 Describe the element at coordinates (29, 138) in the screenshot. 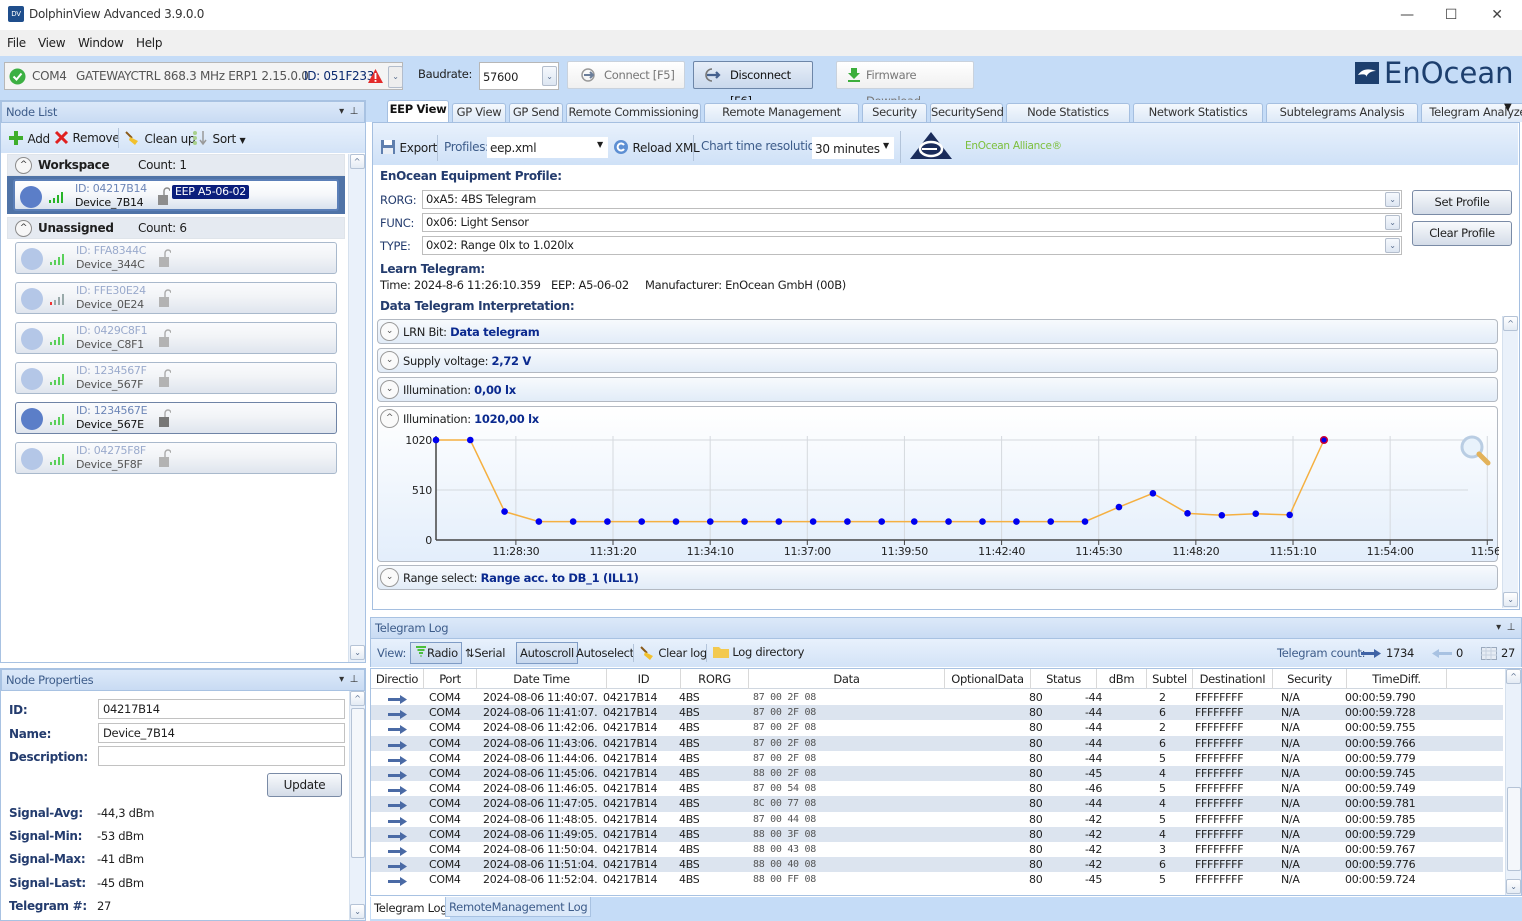

I see `add-node-button: Add` at that location.